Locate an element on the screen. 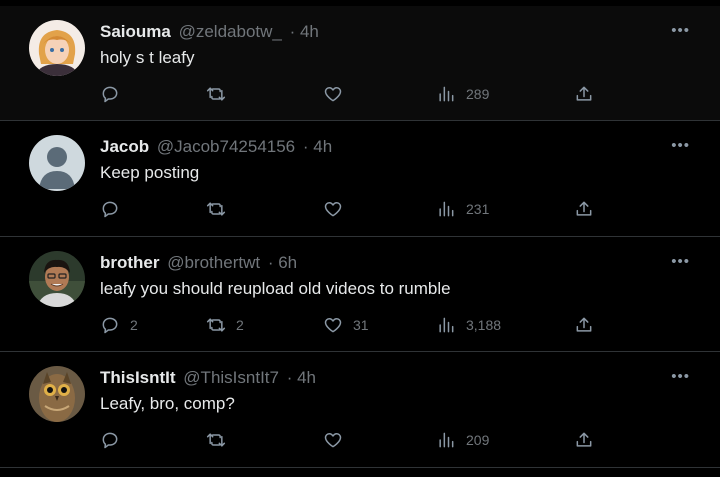  display-name: brother is located at coordinates (130, 262).